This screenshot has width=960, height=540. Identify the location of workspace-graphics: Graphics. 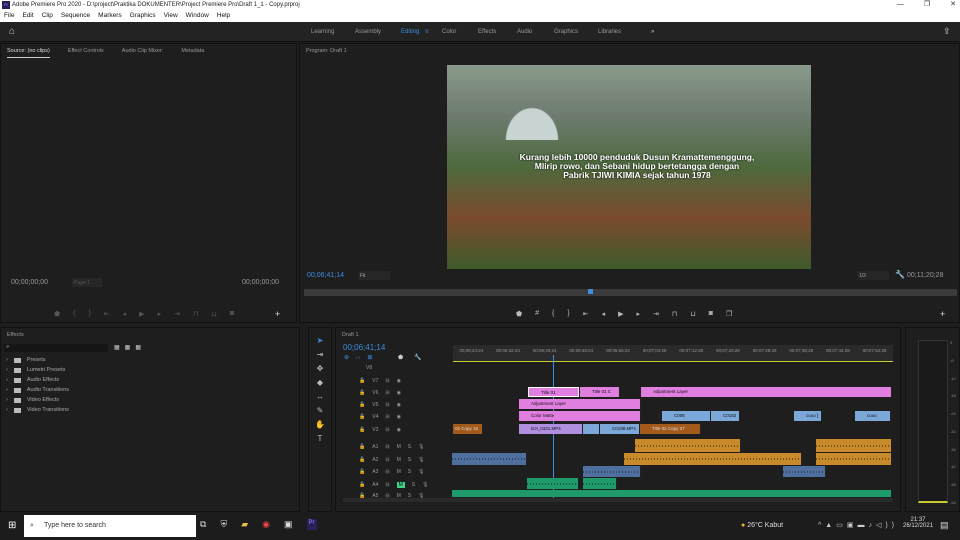
(566, 32).